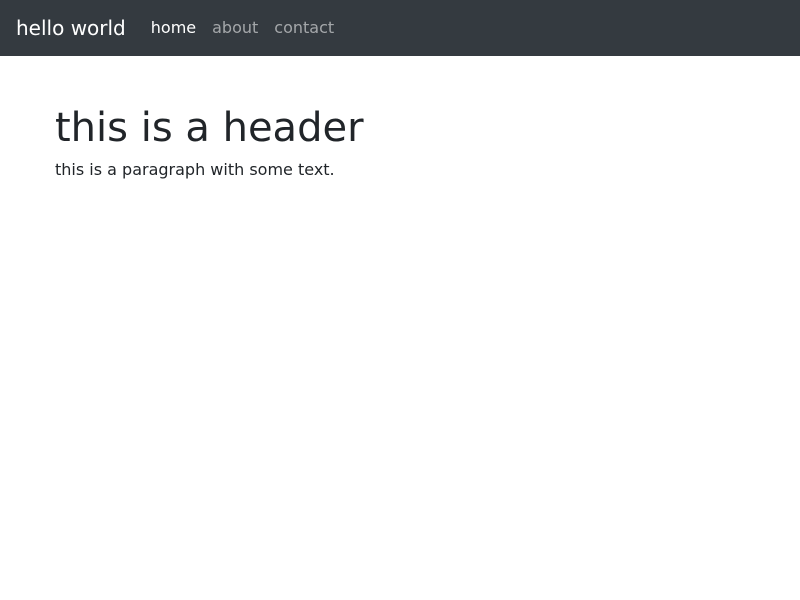 The image size is (800, 600). I want to click on nav-link-contact: contact, so click(304, 28).